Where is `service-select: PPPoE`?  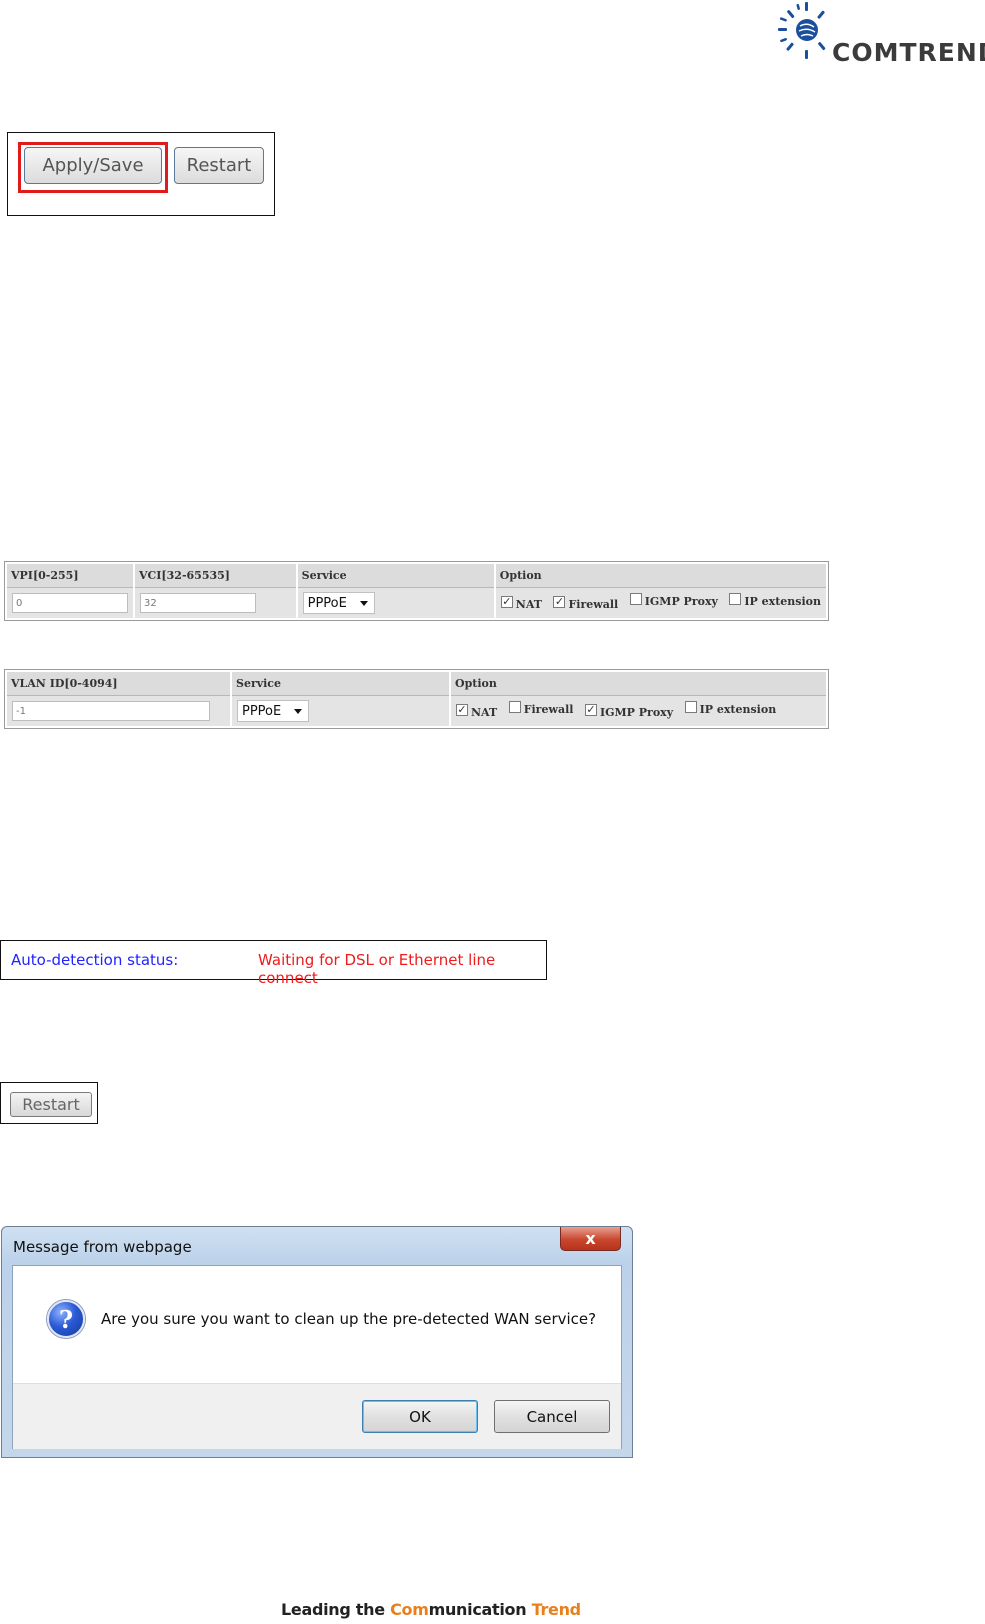
service-select: PPPoE is located at coordinates (338, 603).